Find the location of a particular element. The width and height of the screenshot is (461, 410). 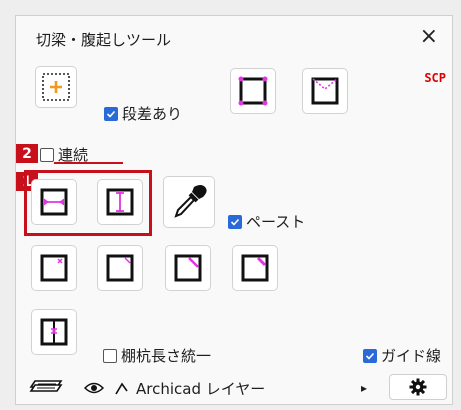

corner-diag-small-icon is located at coordinates (120, 268).